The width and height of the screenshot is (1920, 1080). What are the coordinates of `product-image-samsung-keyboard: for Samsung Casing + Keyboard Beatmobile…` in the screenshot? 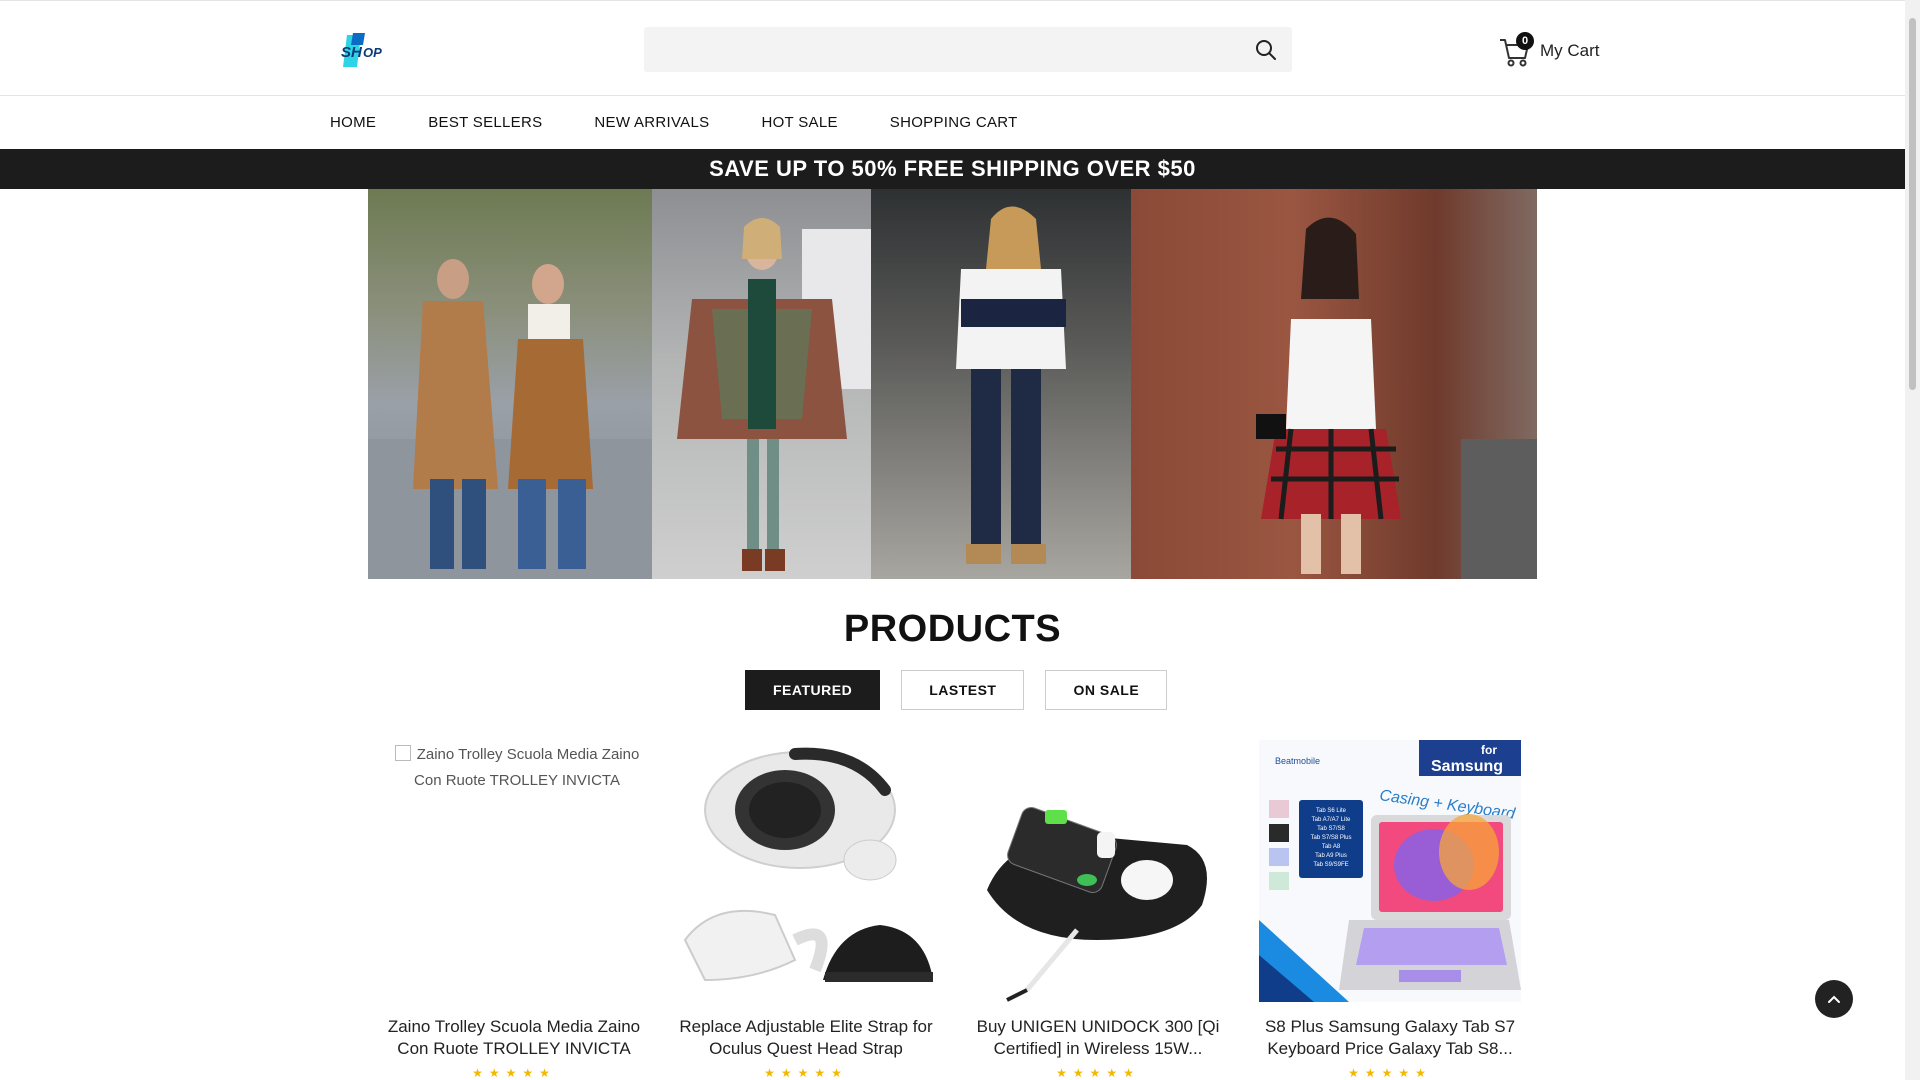 It's located at (1390, 871).